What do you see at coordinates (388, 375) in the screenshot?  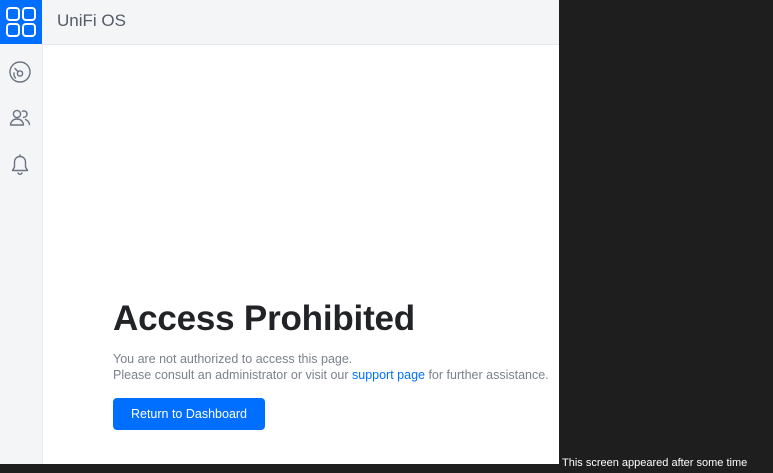 I see `support-page-link: support page` at bounding box center [388, 375].